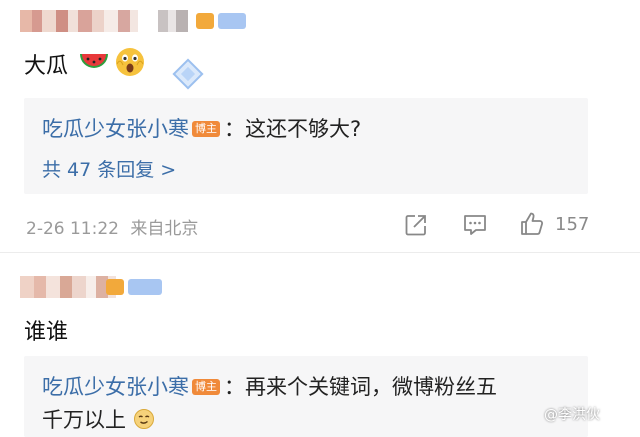  What do you see at coordinates (320, 252) in the screenshot?
I see `comment-divider` at bounding box center [320, 252].